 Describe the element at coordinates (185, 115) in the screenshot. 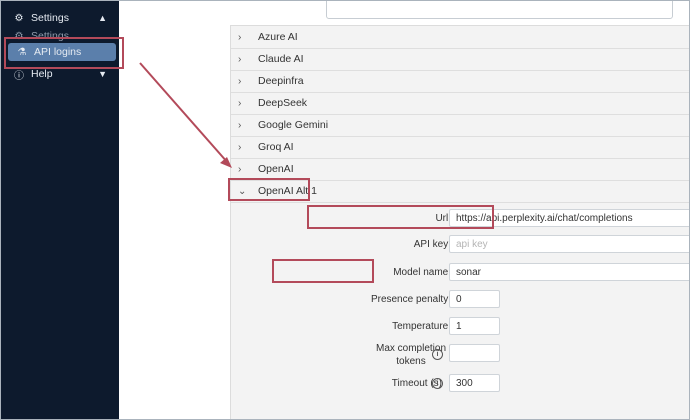

I see `annotation-arrow` at that location.